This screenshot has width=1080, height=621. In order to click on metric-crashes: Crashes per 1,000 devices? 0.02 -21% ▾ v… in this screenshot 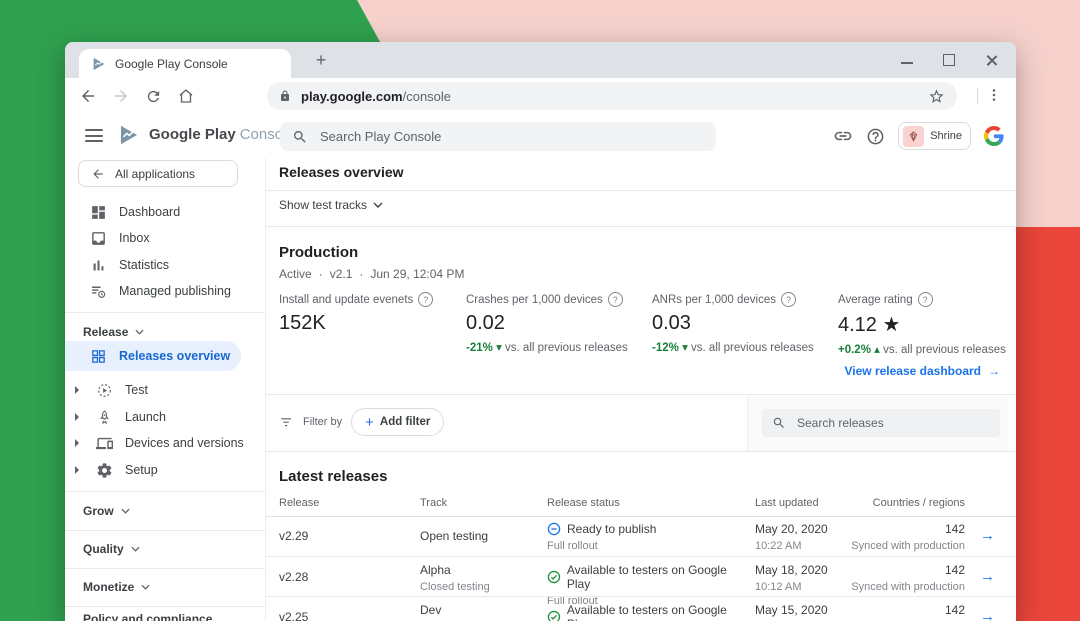, I will do `click(558, 323)`.